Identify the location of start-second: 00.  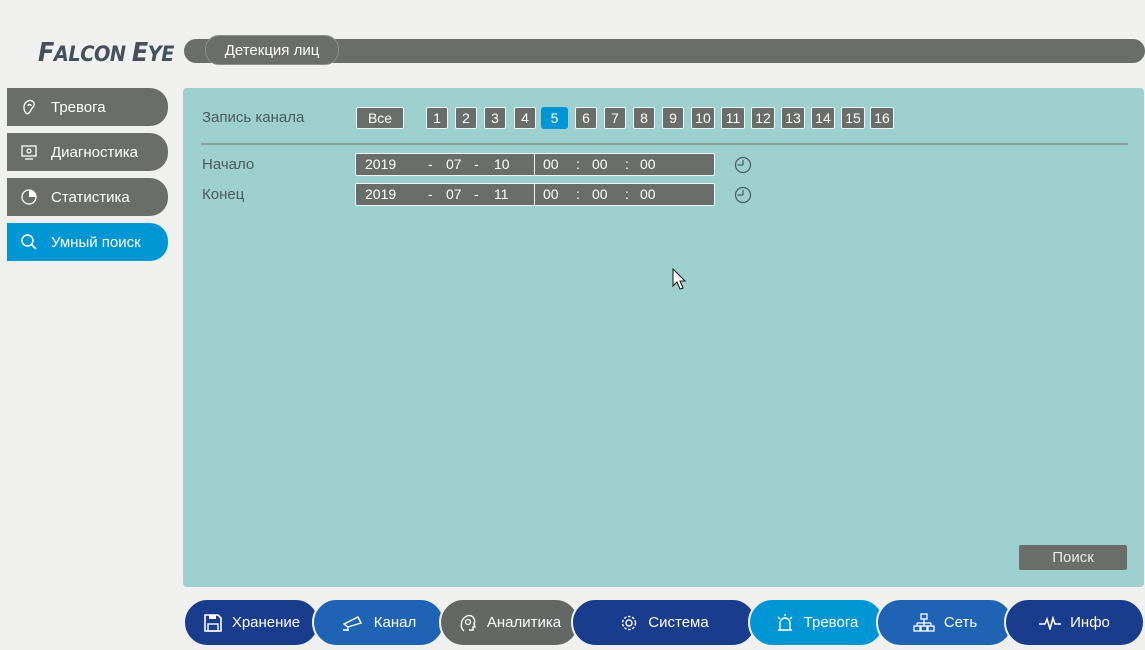
(648, 164).